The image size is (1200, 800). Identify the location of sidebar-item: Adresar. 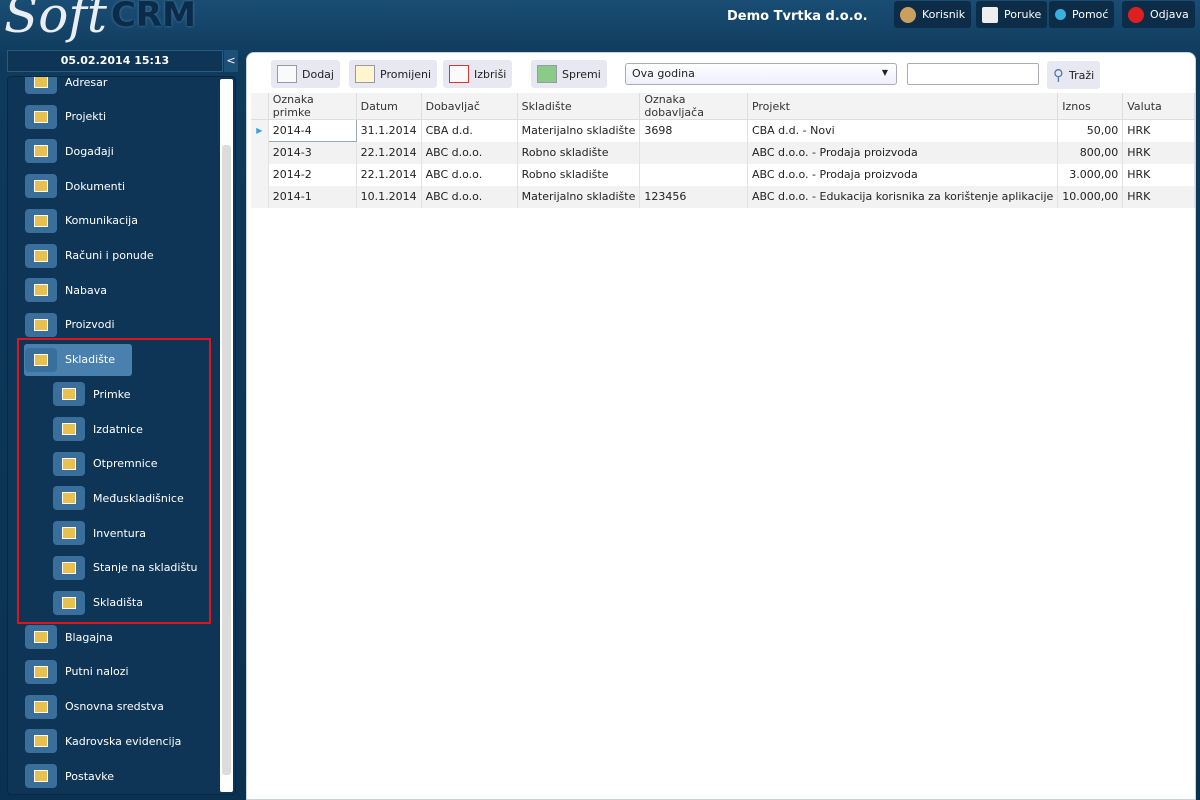
(66, 85).